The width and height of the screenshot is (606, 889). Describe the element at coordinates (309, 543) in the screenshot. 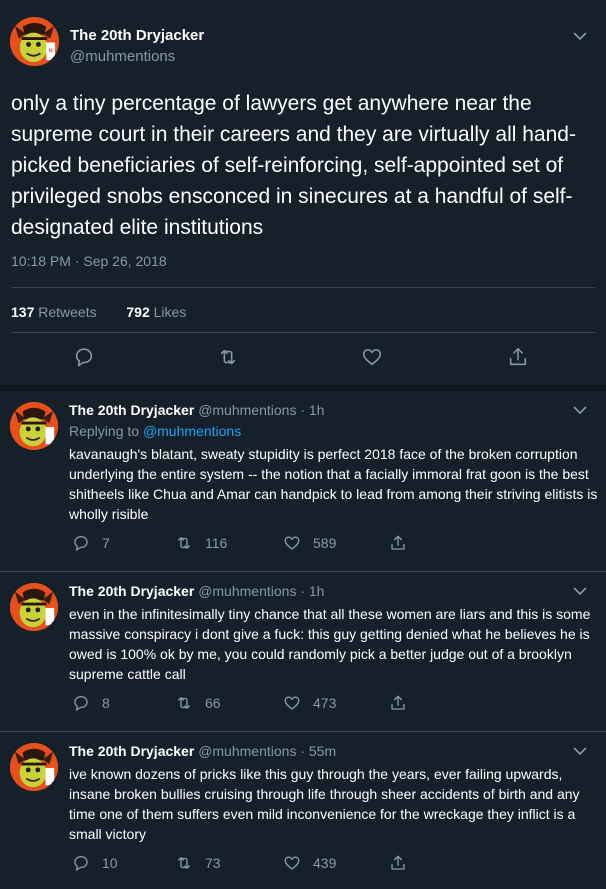

I see `like-button: 589` at that location.